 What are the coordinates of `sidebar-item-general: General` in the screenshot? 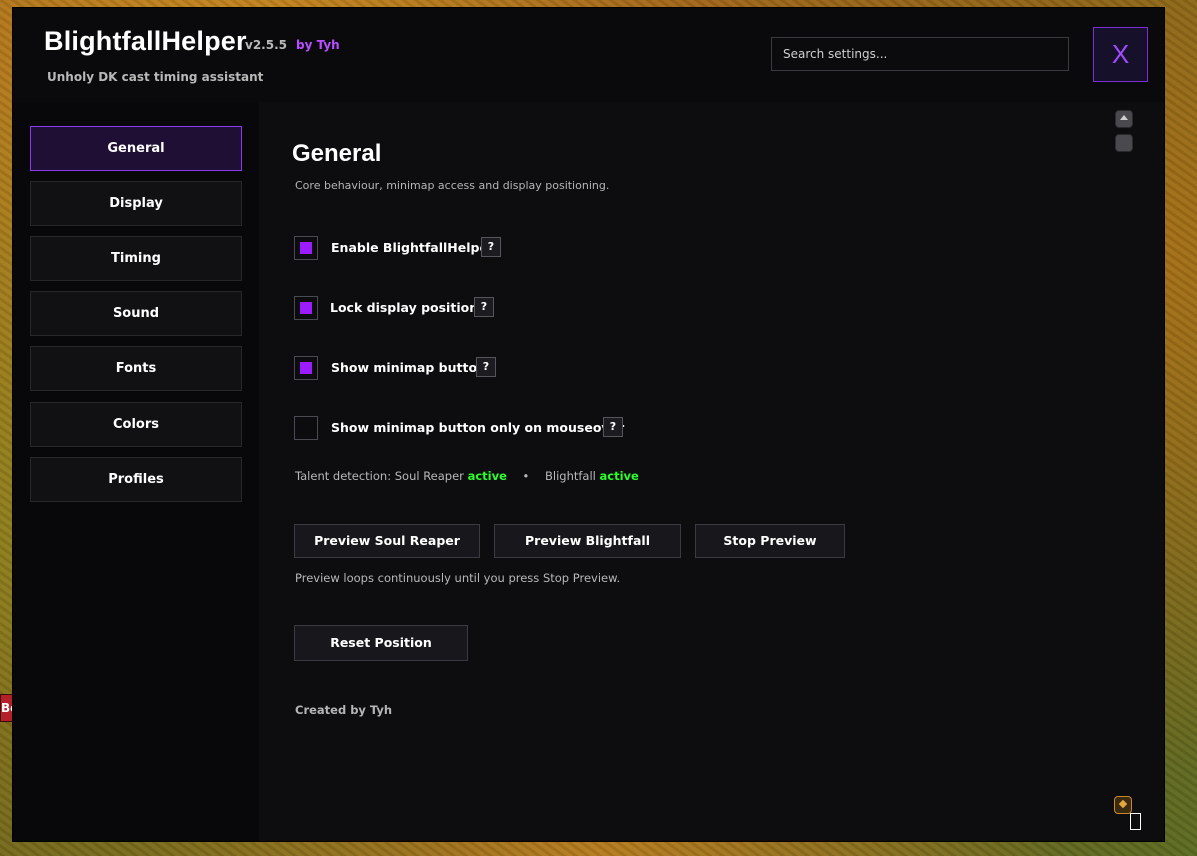 It's located at (136, 148).